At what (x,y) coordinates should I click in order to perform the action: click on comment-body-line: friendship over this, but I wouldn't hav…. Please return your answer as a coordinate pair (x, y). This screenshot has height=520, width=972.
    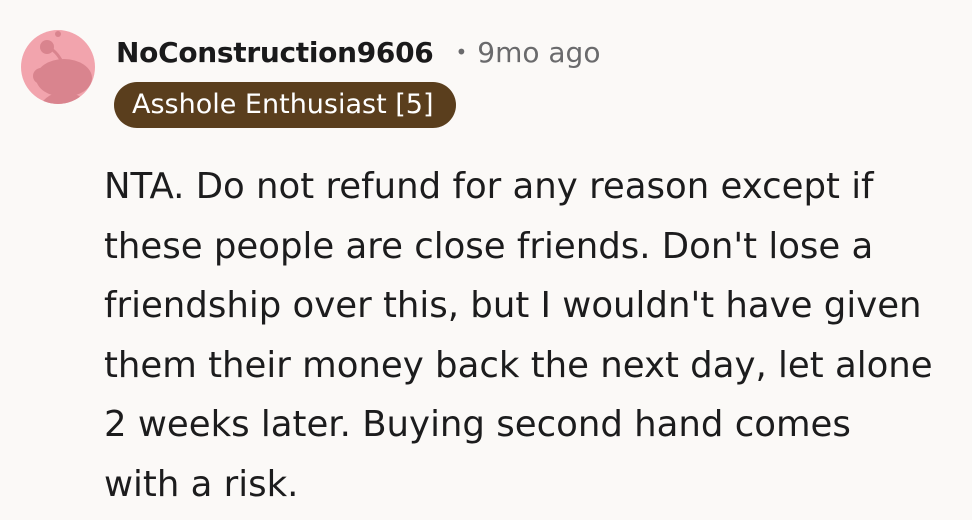
    Looking at the image, I should click on (513, 305).